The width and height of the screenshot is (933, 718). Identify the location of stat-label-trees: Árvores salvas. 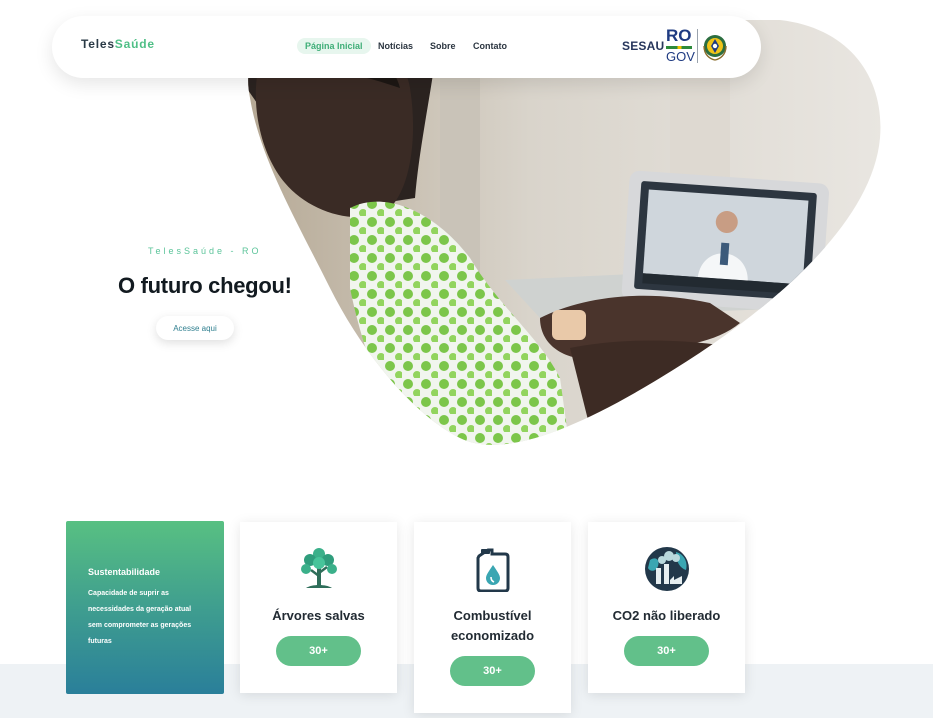
(318, 615).